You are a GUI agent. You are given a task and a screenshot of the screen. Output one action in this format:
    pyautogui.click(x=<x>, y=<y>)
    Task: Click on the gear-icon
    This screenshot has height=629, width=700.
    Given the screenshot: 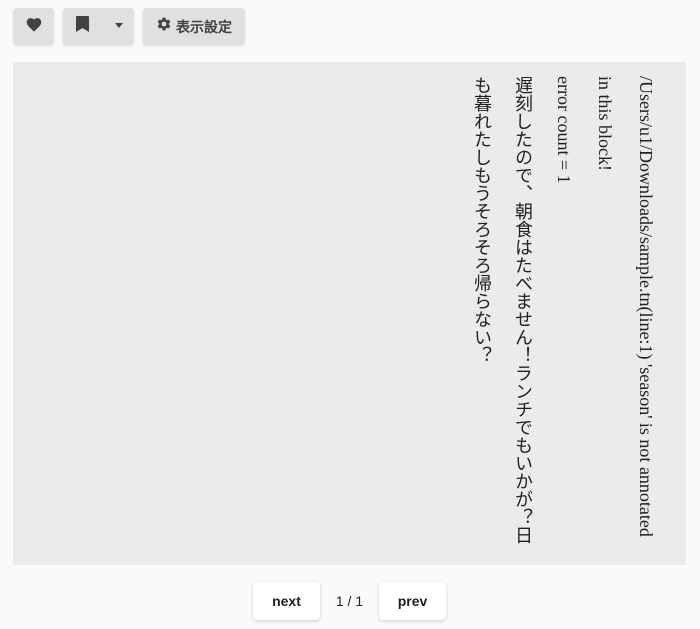 What is the action you would take?
    pyautogui.click(x=164, y=26)
    